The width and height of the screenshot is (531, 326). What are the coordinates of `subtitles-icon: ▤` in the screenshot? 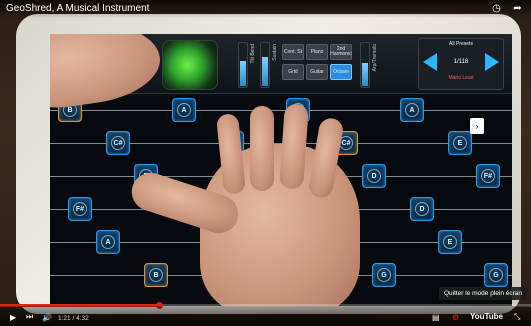 It's located at (436, 317).